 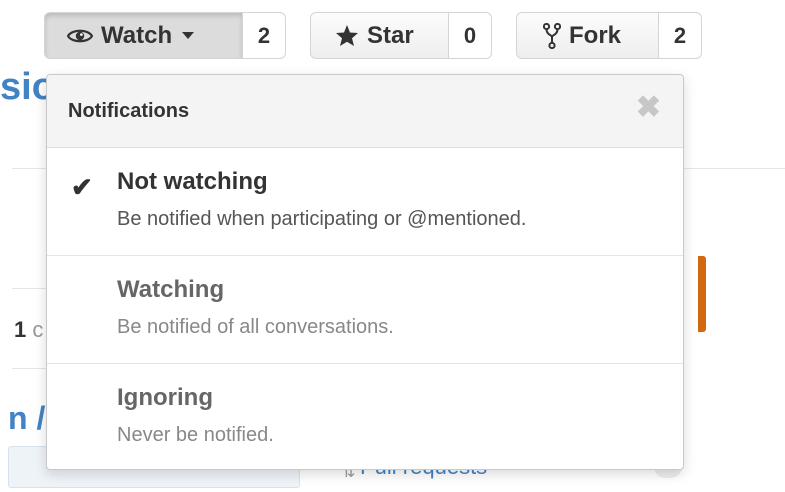 I want to click on option-description: Never be notified., so click(x=195, y=435).